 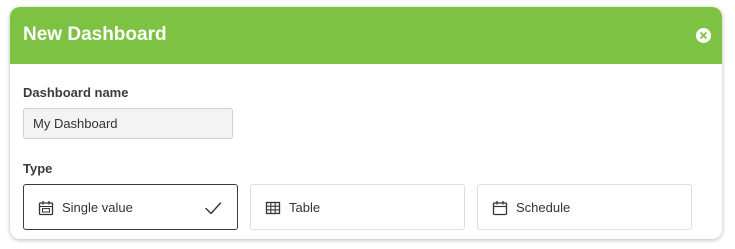 What do you see at coordinates (273, 208) in the screenshot?
I see `table-icon` at bounding box center [273, 208].